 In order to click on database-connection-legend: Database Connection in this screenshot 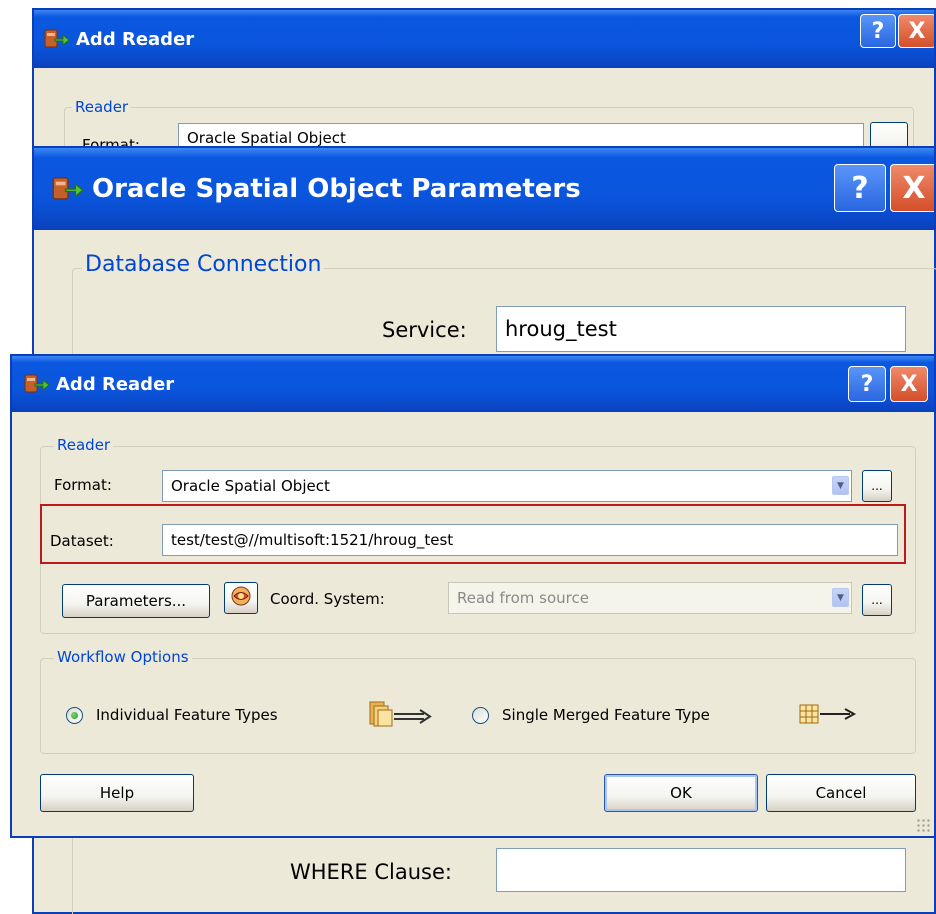, I will do `click(203, 264)`.